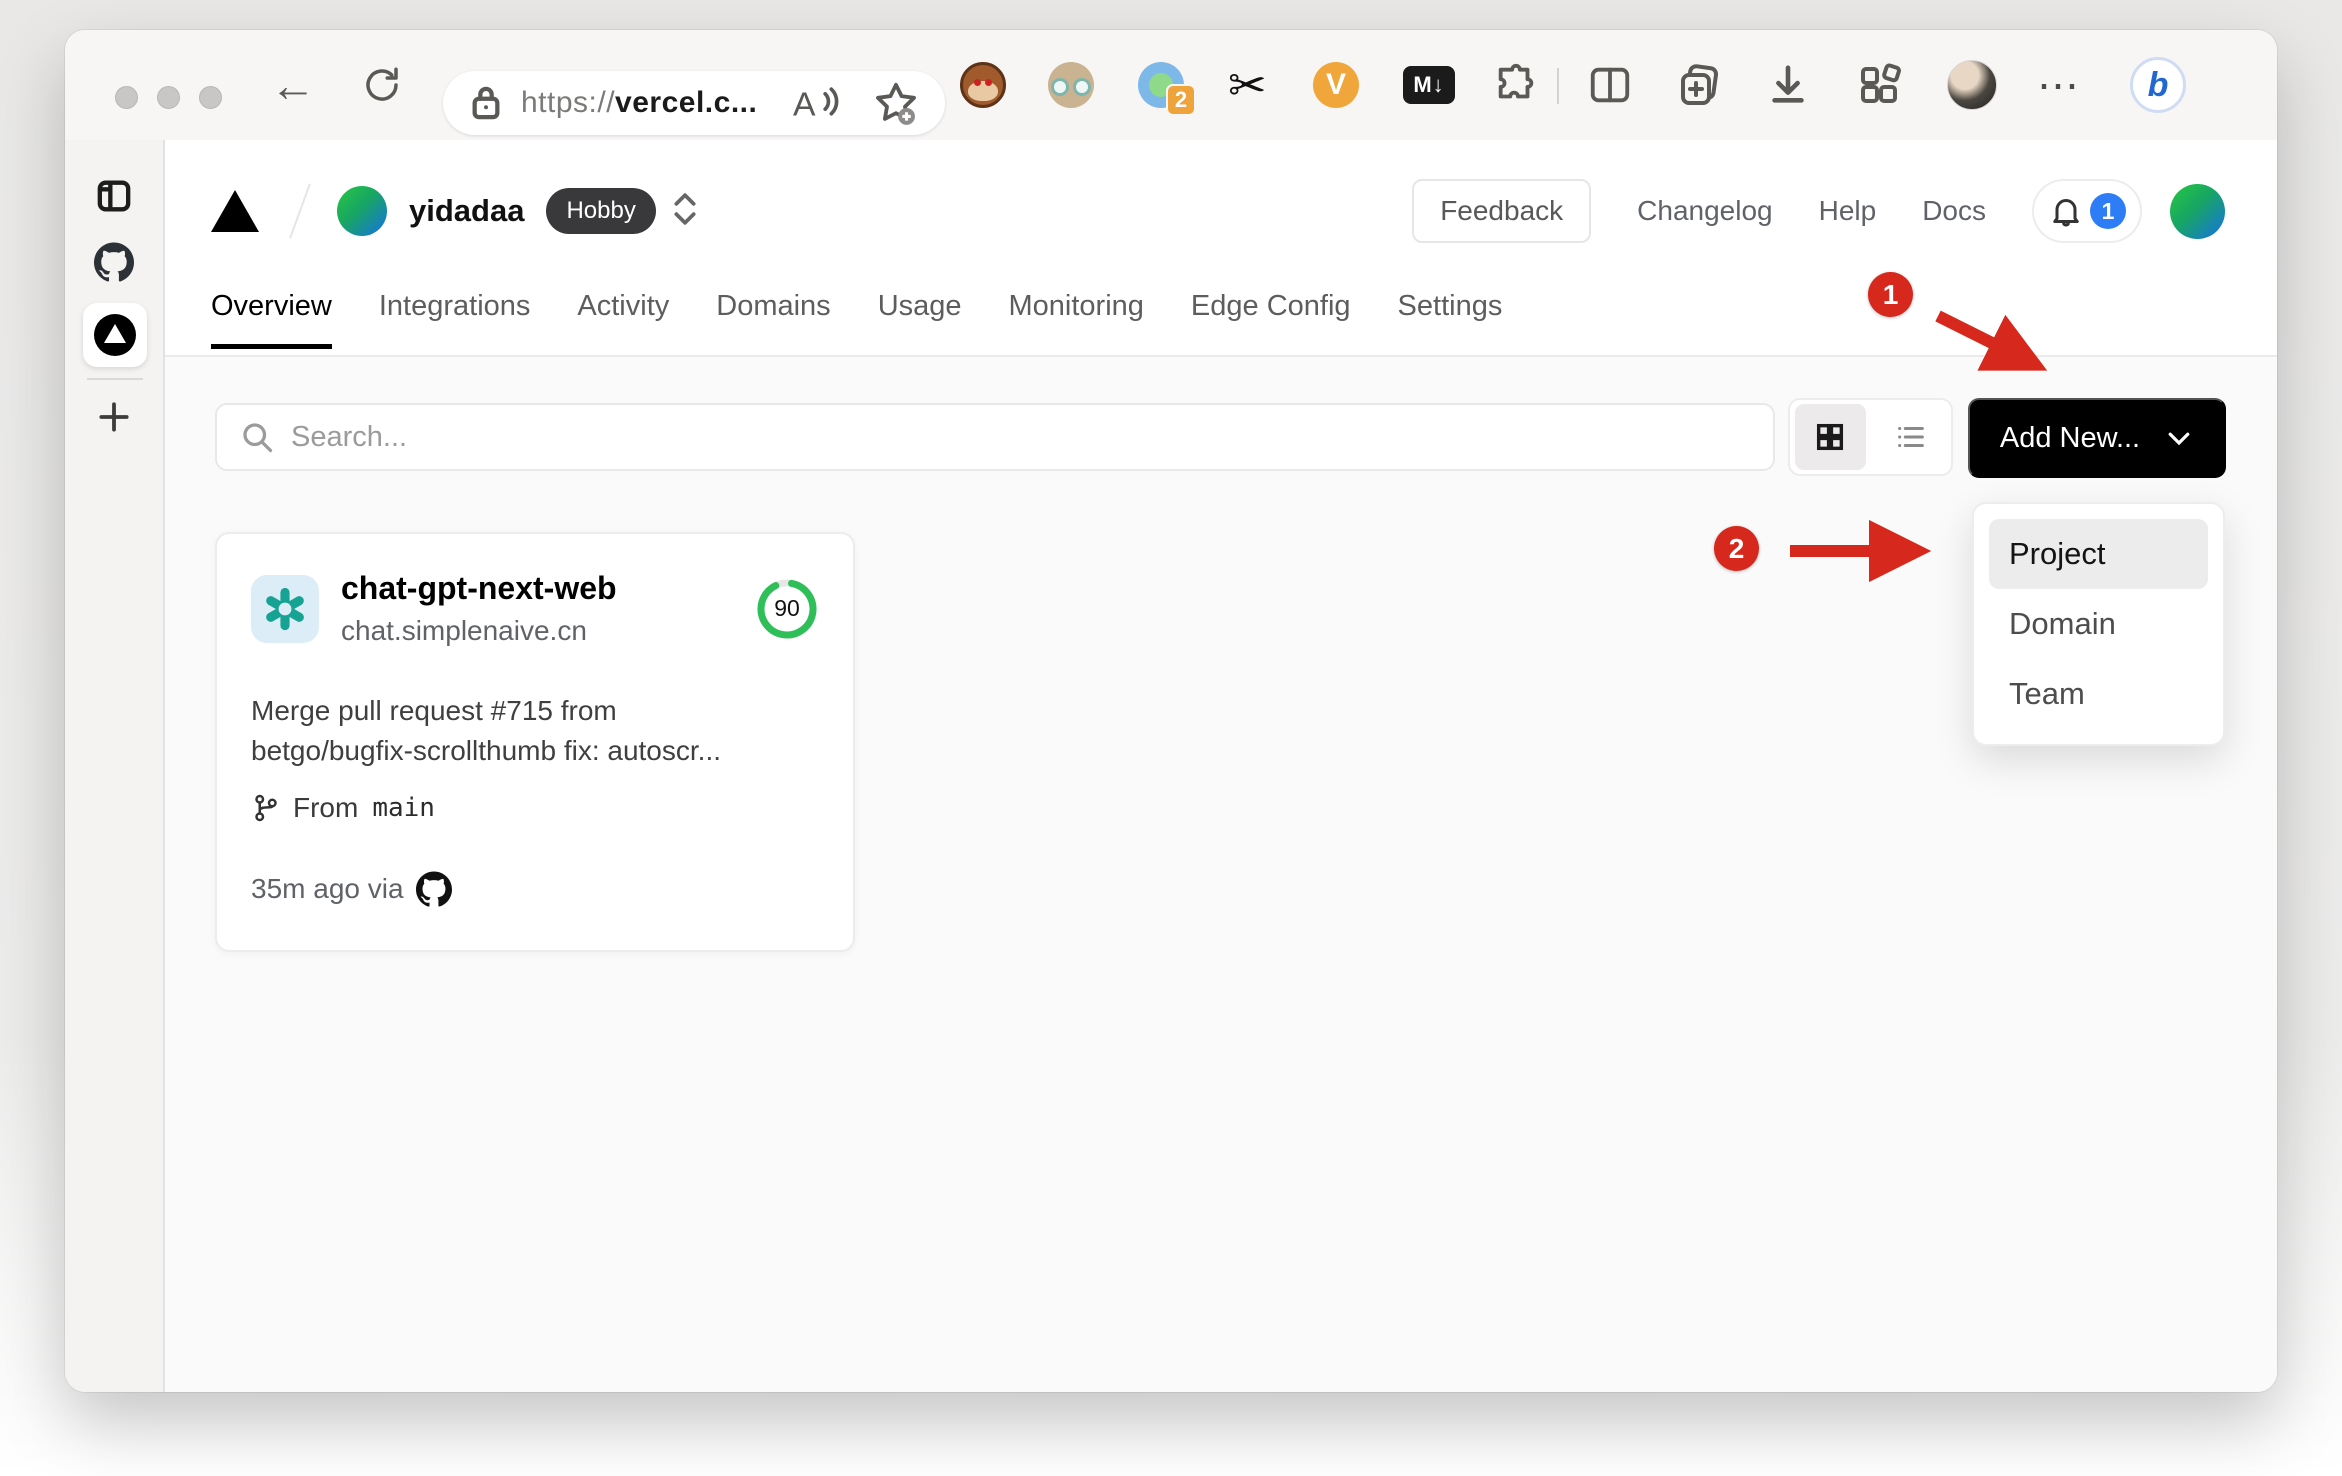  What do you see at coordinates (1848, 211) in the screenshot?
I see `help-link: Help` at bounding box center [1848, 211].